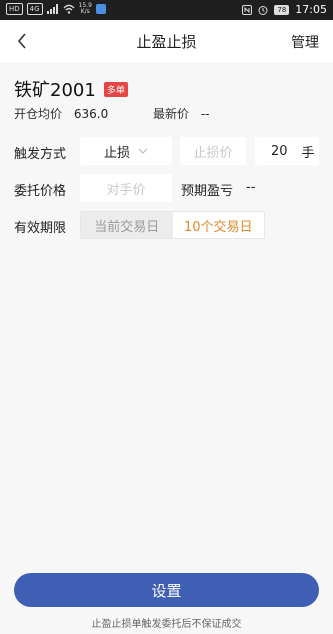 The height and width of the screenshot is (634, 333). I want to click on order-price-placeholder: 对手价, so click(126, 190).